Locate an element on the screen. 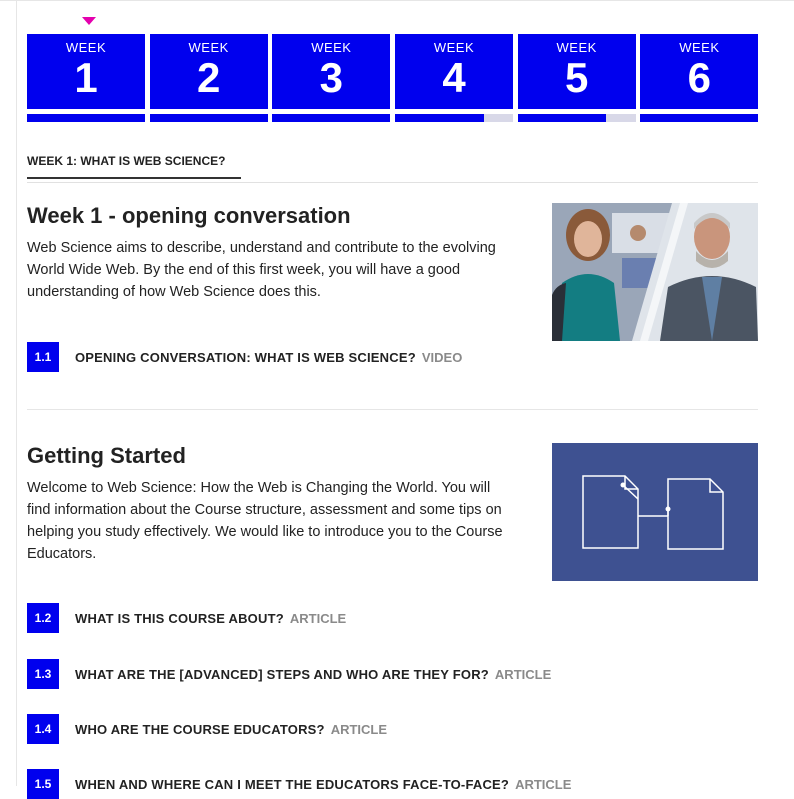  week-tile: WEEK 5 is located at coordinates (576, 71).